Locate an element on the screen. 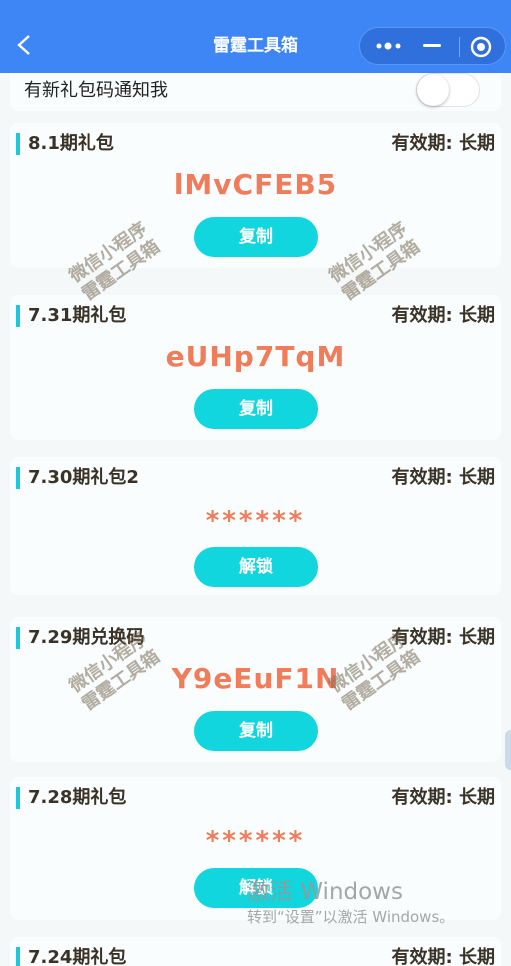  notify-label: 有新礼包码通知我 is located at coordinates (96, 90).